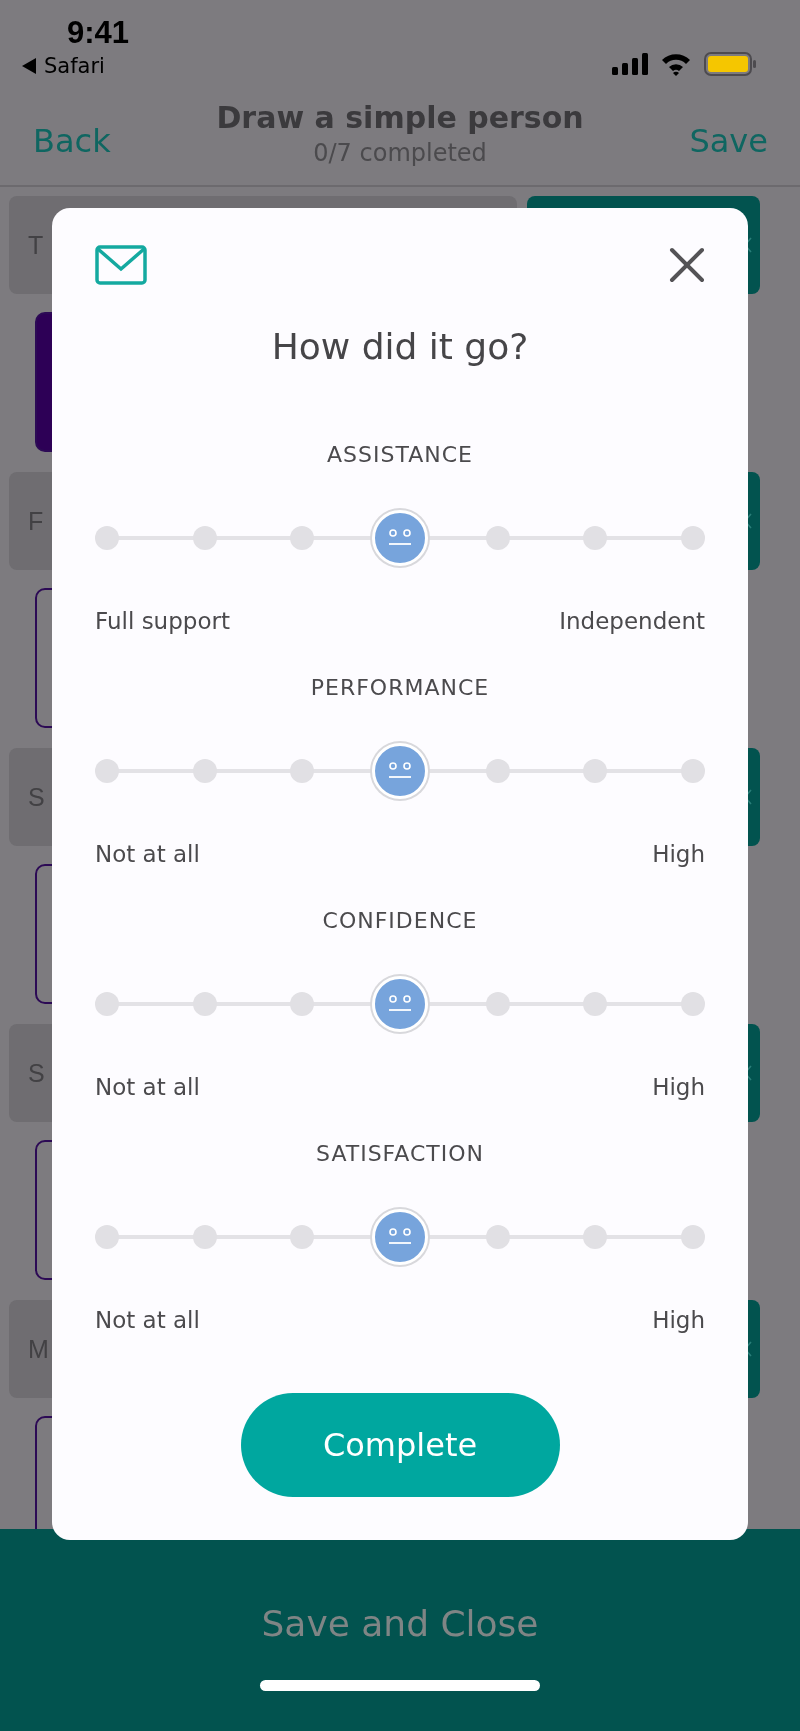 This screenshot has width=800, height=1731. I want to click on back-triangle-icon, so click(29, 66).